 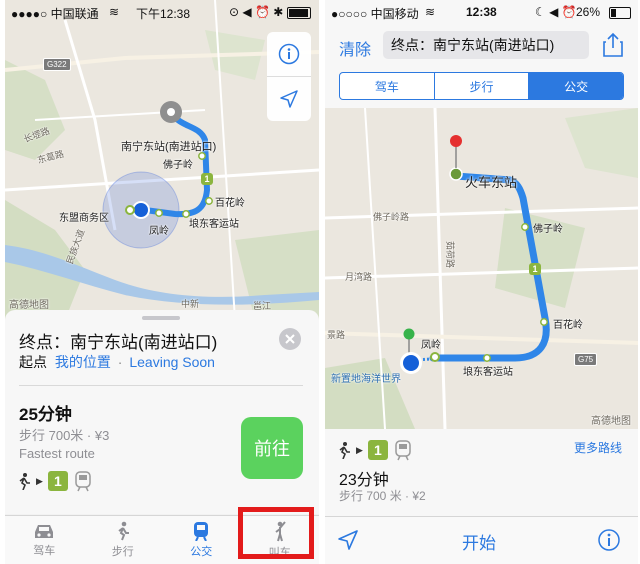 I want to click on map-label-zhongxin: 中新, so click(x=190, y=304).